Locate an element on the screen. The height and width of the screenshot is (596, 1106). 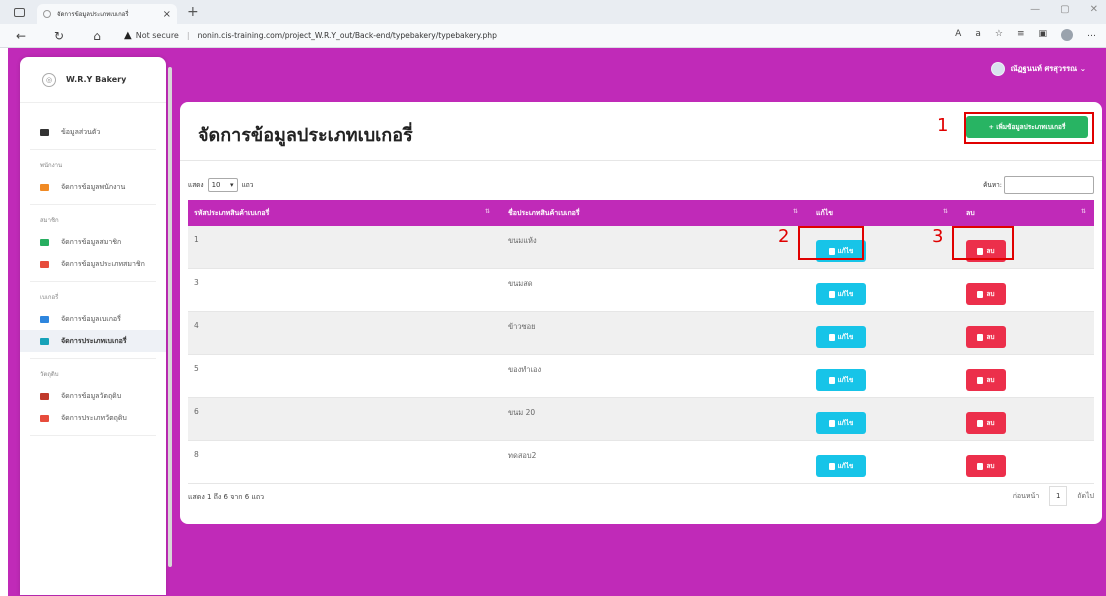
favorites-list-icon: ≡ is located at coordinates (1021, 35).